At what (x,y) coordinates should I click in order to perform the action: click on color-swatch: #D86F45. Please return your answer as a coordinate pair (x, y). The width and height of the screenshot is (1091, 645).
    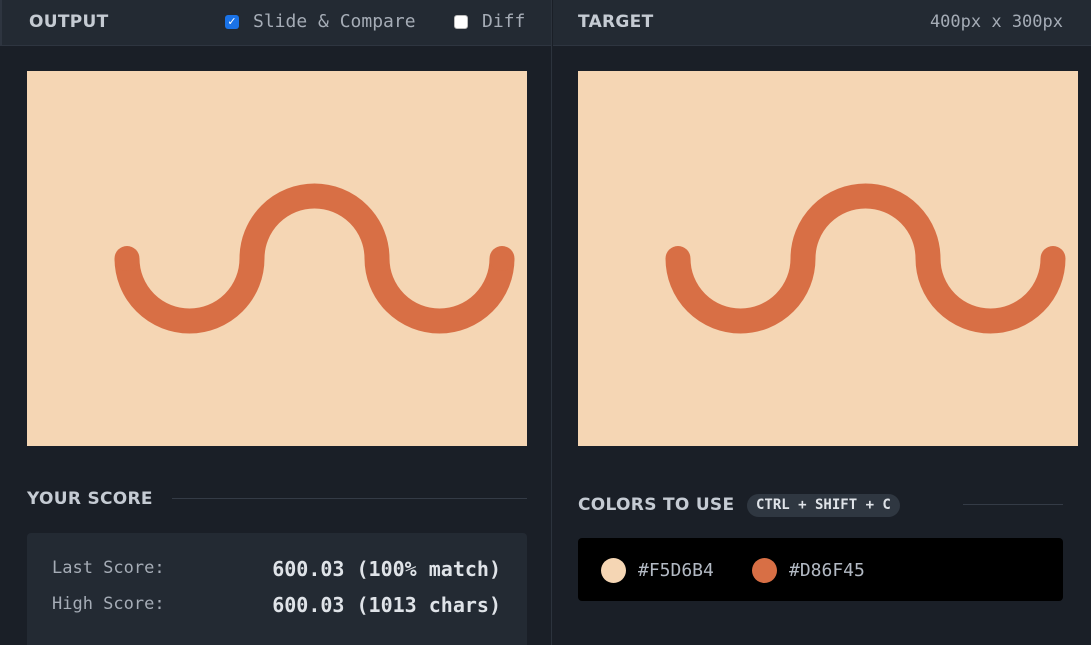
    Looking at the image, I should click on (808, 570).